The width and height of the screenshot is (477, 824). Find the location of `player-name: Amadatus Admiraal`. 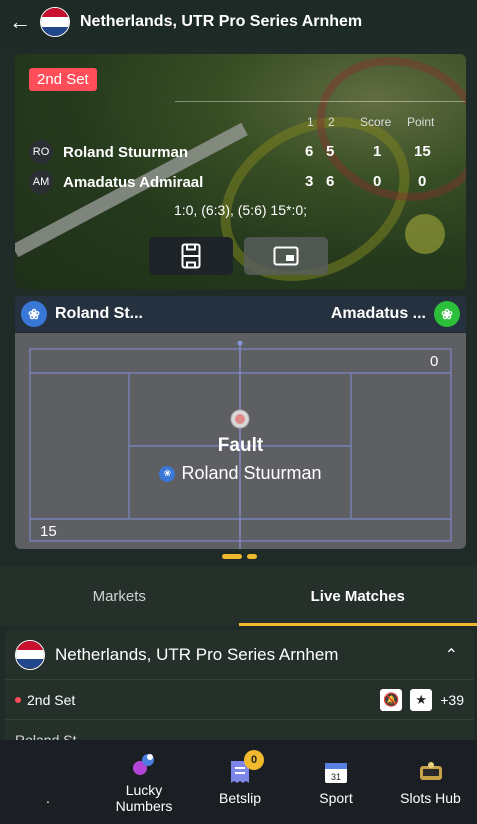

player-name: Amadatus Admiraal is located at coordinates (133, 182).